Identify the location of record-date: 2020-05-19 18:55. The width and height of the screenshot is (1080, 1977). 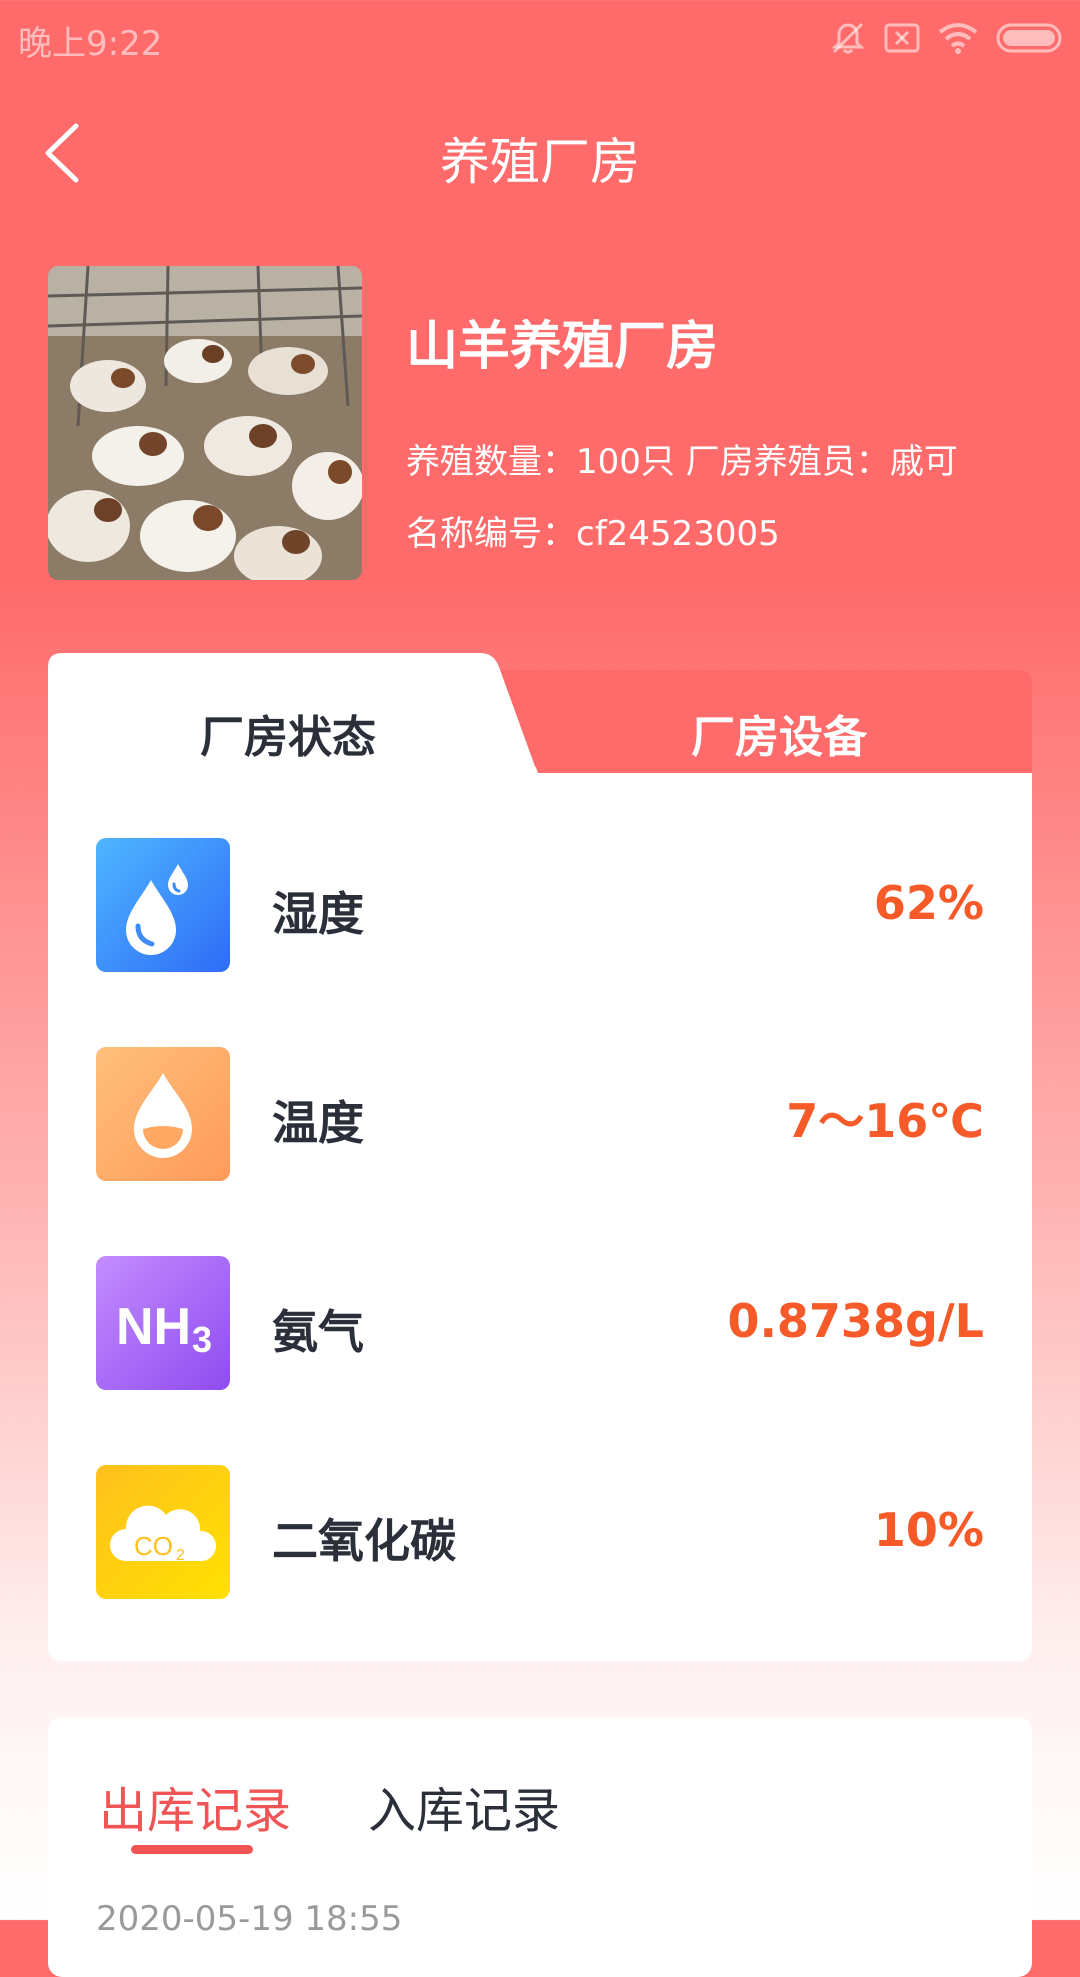
(249, 1919).